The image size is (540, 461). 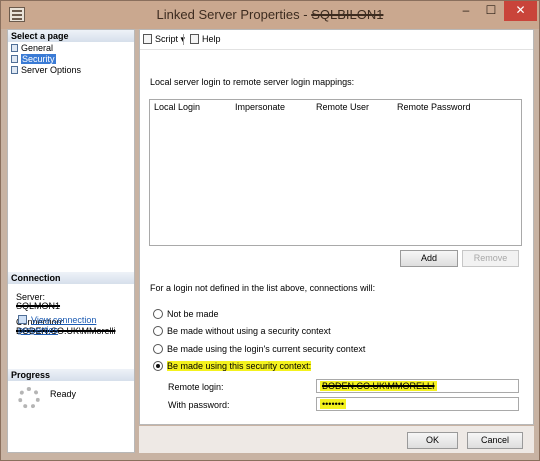 I want to click on remote-login-value: BODEN.CO.UK\MMORELLI, so click(x=378, y=386).